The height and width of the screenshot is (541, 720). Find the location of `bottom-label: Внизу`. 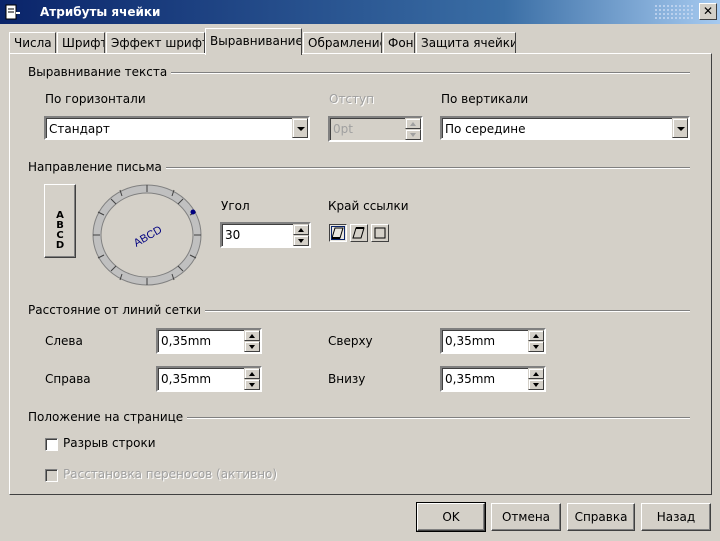

bottom-label: Внизу is located at coordinates (347, 379).